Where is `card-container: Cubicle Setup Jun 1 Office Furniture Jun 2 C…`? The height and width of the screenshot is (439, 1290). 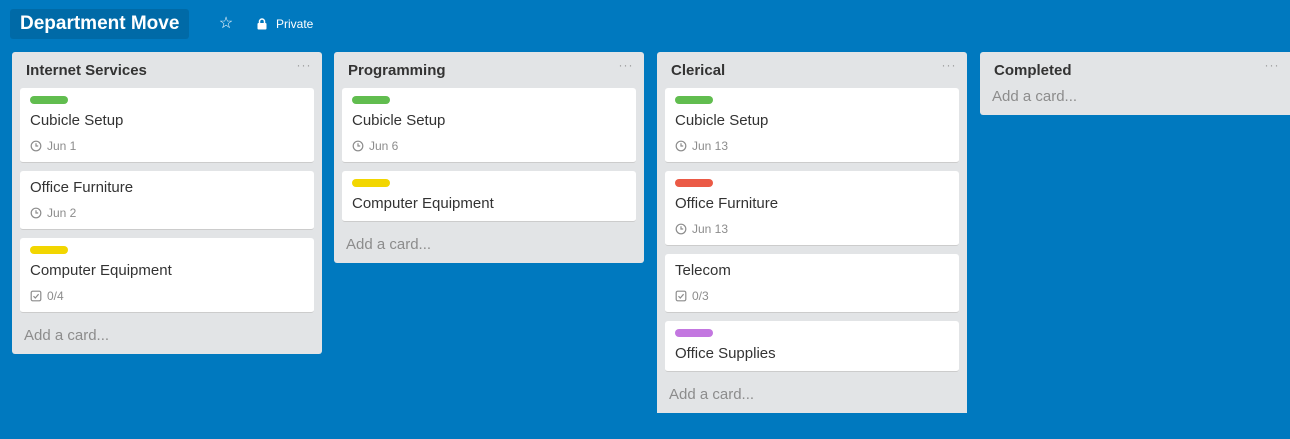
card-container: Cubicle Setup Jun 1 Office Furniture Jun 2 C… is located at coordinates (167, 200).